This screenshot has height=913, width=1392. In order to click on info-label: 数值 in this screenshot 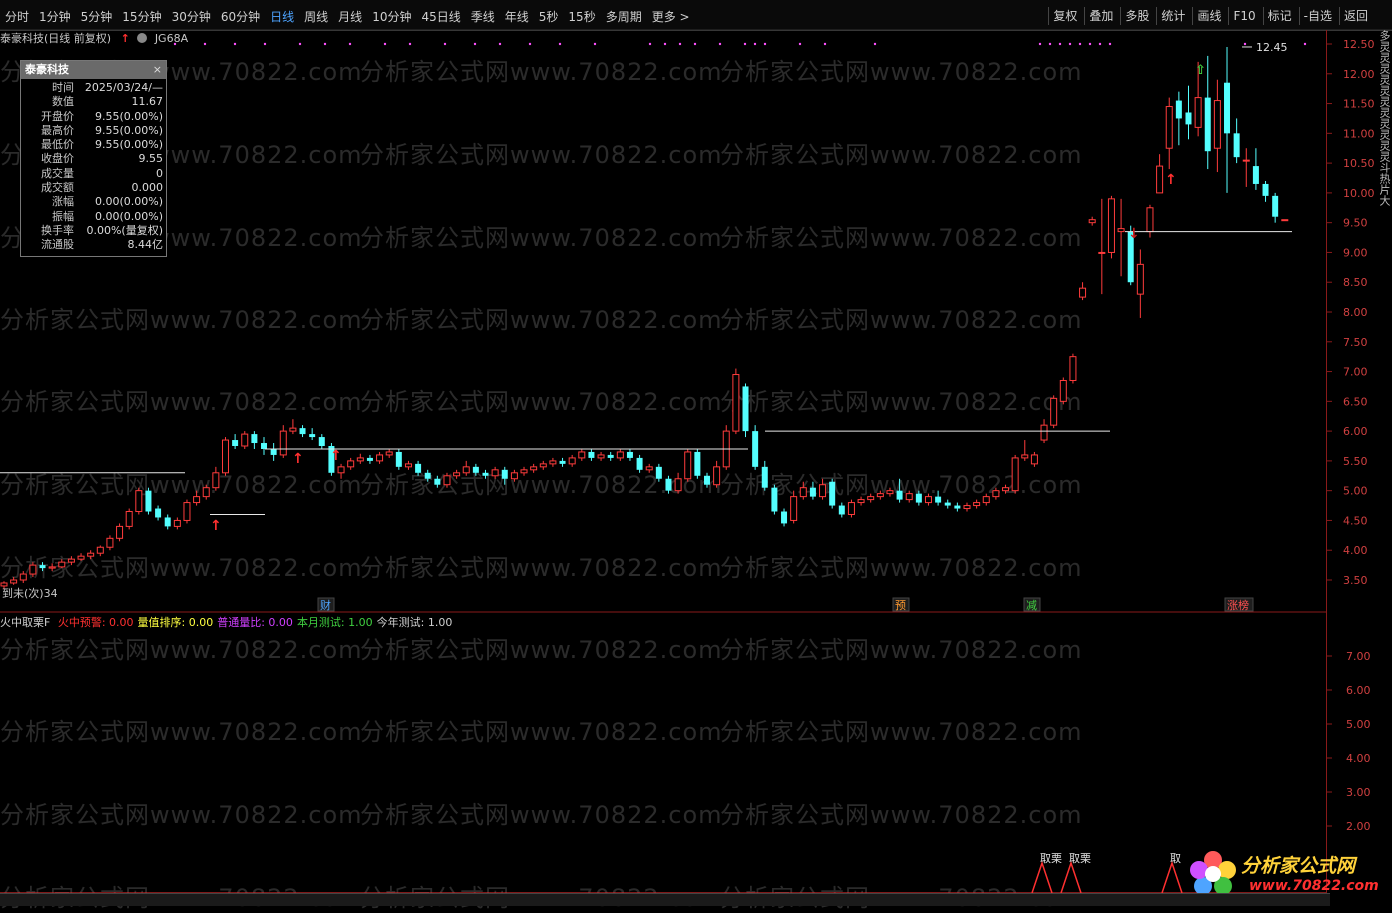, I will do `click(63, 102)`.